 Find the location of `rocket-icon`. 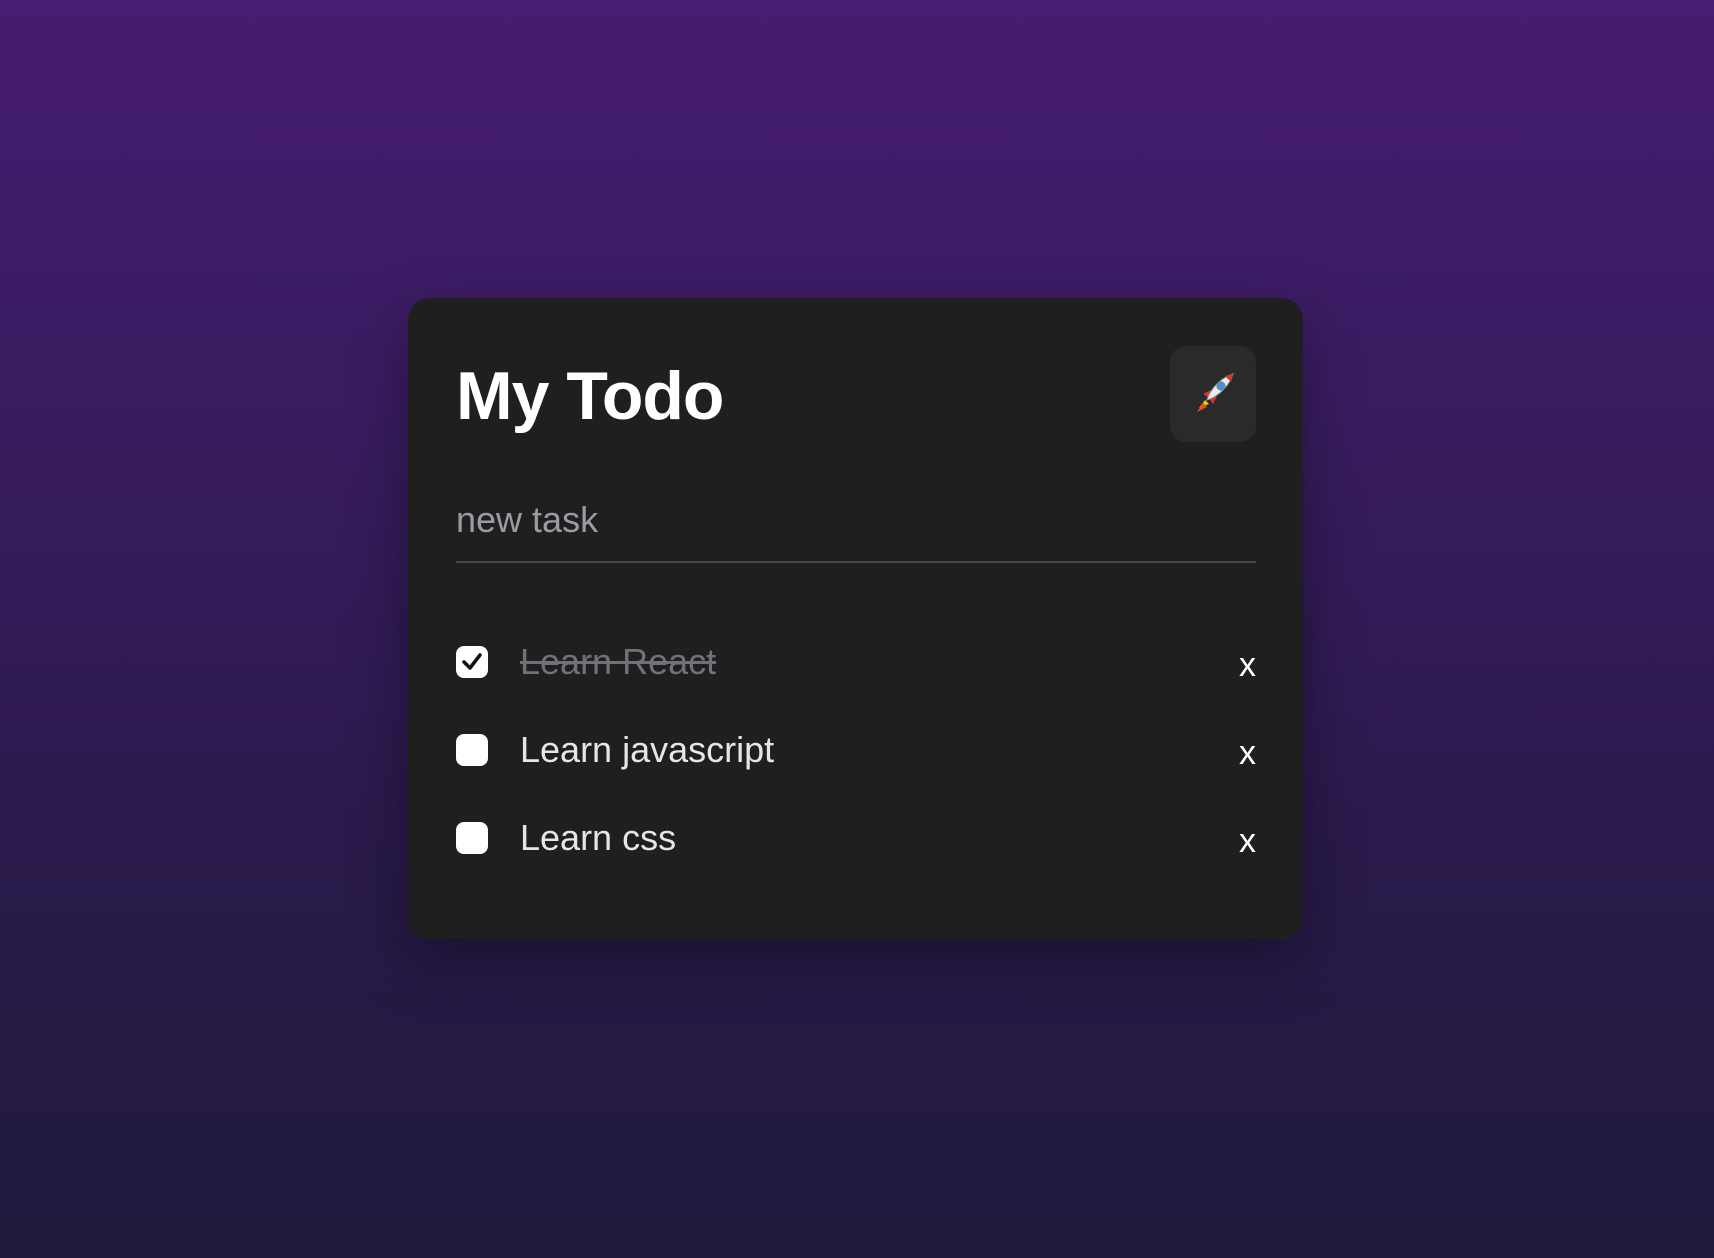

rocket-icon is located at coordinates (1213, 394).